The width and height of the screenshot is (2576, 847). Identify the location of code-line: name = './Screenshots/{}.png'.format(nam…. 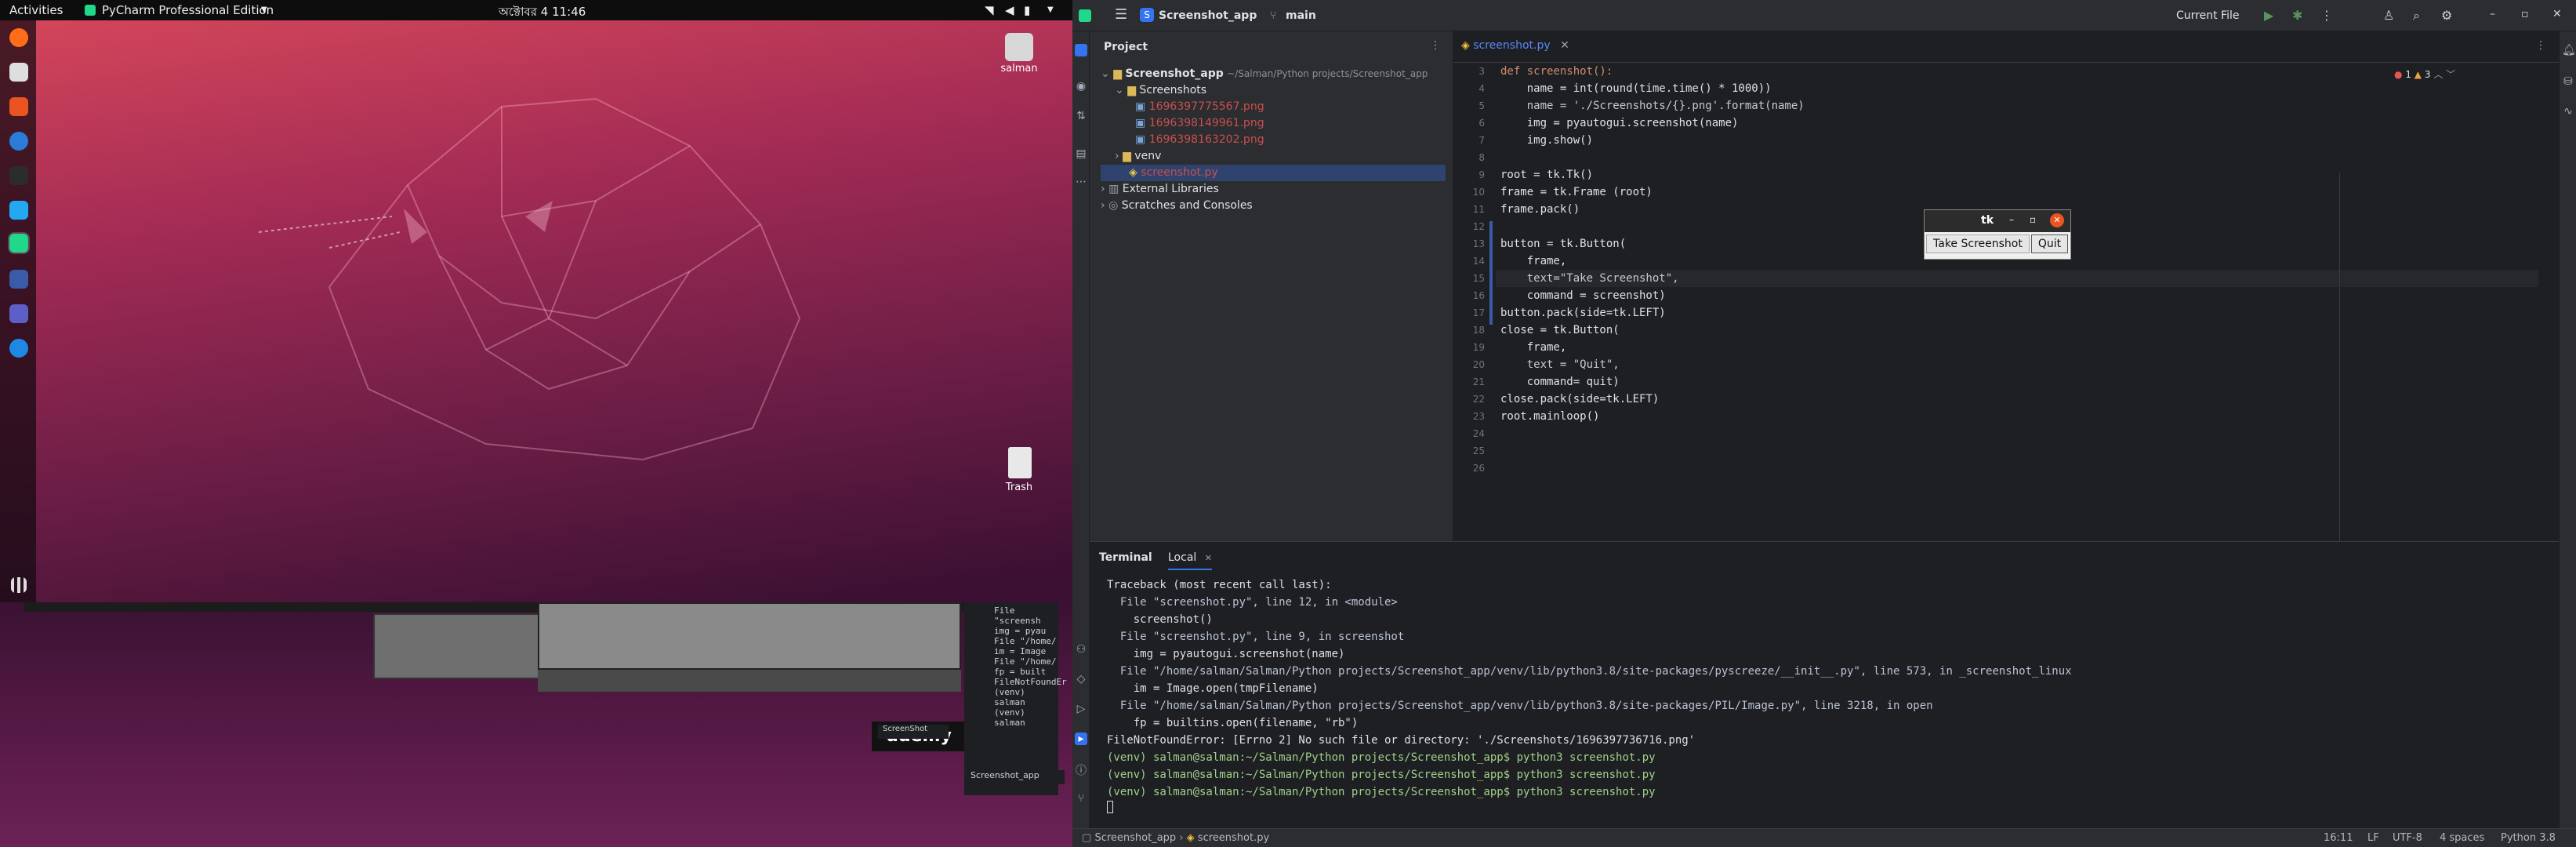
(2010, 106).